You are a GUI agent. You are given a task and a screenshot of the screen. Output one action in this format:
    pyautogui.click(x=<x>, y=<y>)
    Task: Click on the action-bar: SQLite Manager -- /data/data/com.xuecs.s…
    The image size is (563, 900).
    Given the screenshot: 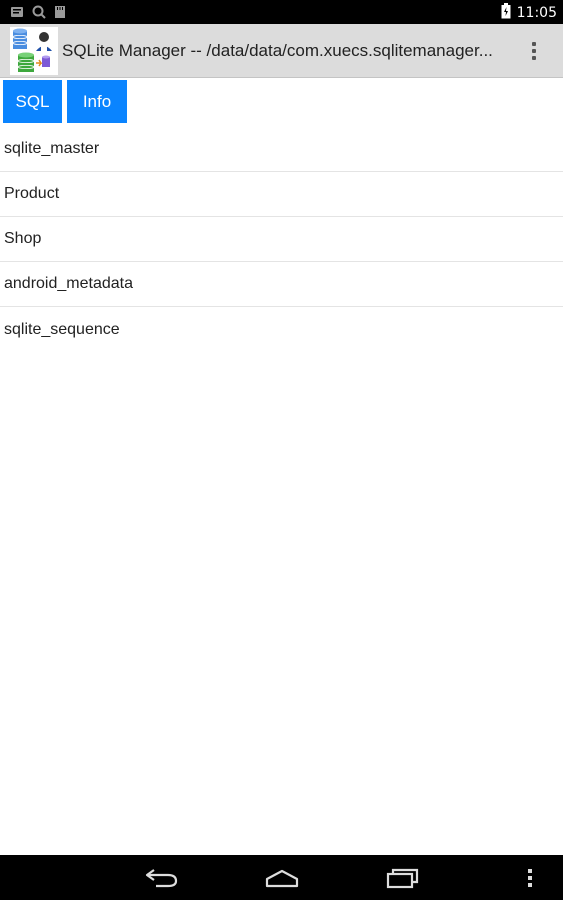 What is the action you would take?
    pyautogui.click(x=281, y=51)
    